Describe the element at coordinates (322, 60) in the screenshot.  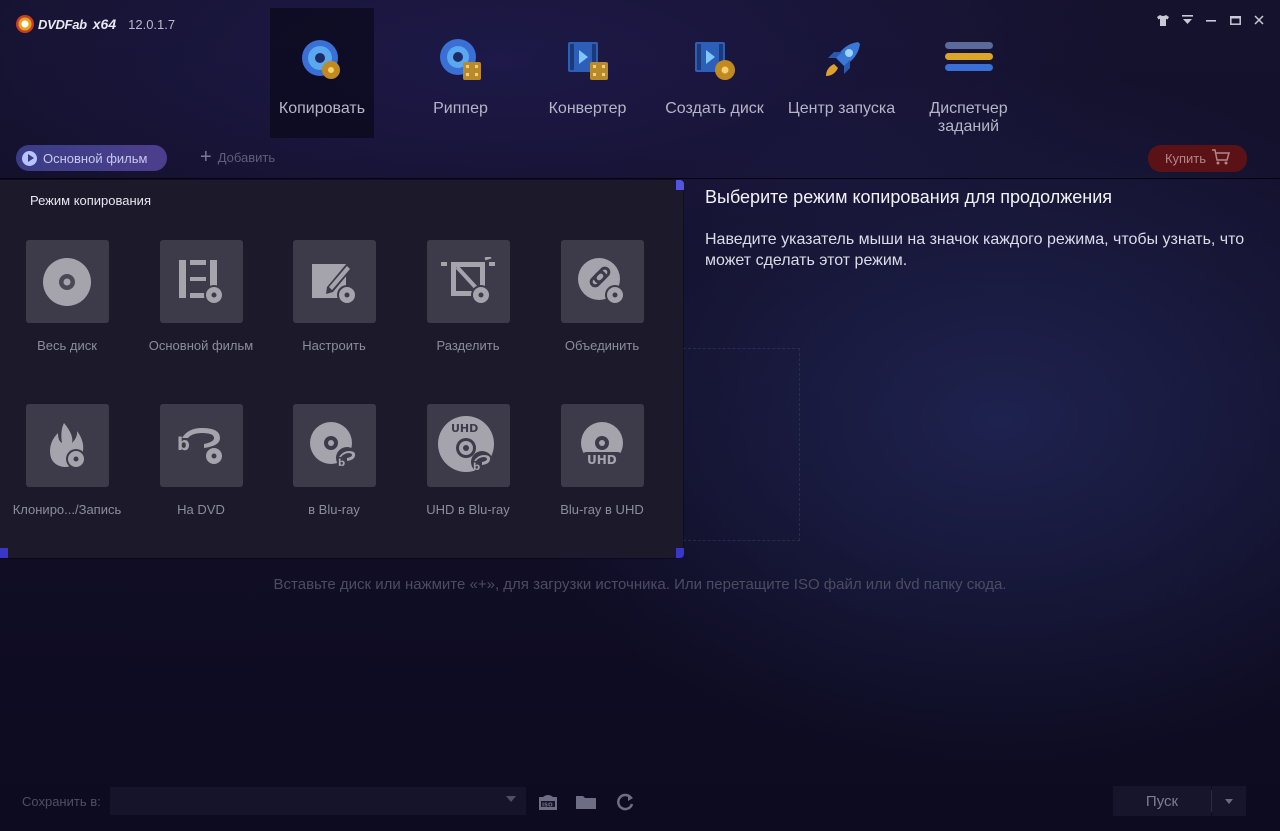
I see `disc-copy-icon` at that location.